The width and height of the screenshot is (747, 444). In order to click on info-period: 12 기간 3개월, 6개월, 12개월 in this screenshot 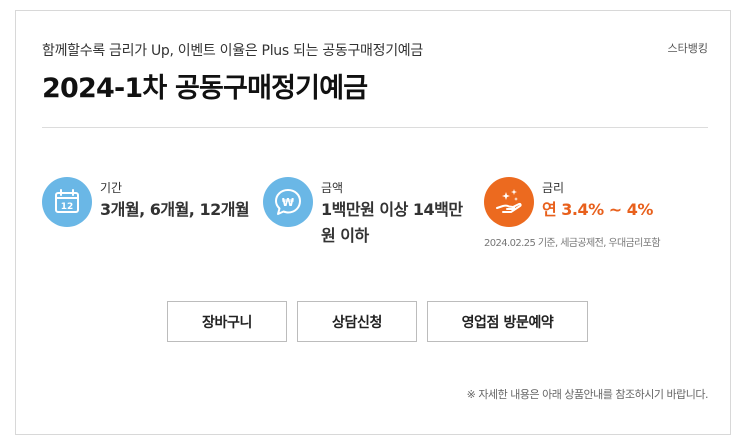, I will do `click(152, 207)`.